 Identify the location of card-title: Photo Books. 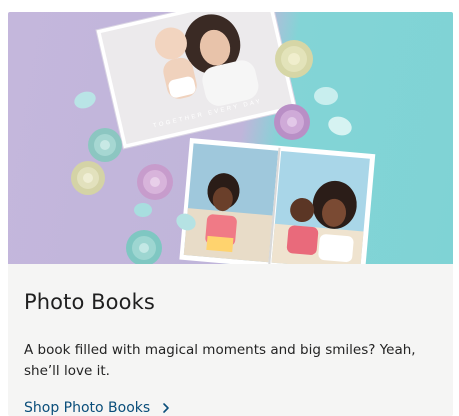
(89, 302).